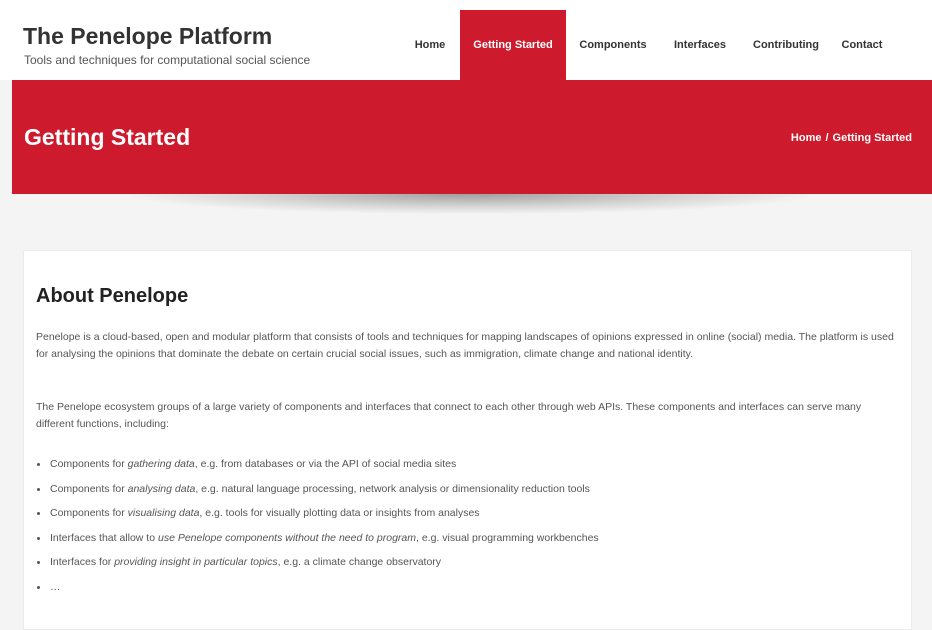 The width and height of the screenshot is (932, 630). I want to click on nav-item-home: Home, so click(430, 45).